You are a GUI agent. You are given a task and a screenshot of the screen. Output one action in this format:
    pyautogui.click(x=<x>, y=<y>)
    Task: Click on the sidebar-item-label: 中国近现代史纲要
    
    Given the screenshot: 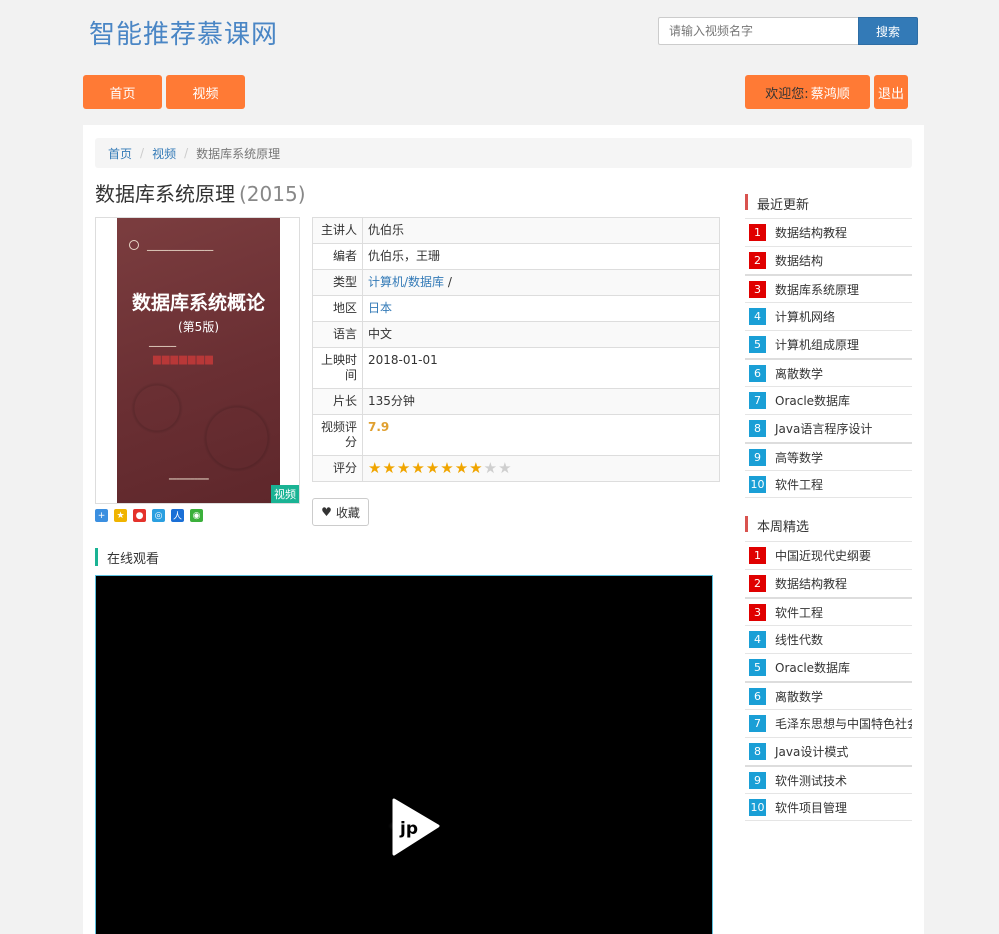 What is the action you would take?
    pyautogui.click(x=823, y=556)
    